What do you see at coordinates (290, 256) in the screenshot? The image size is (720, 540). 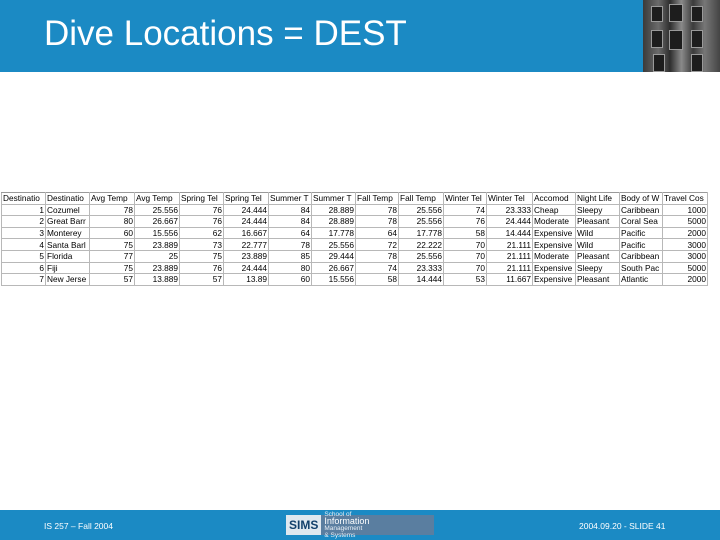 I see `table-cell: 85` at bounding box center [290, 256].